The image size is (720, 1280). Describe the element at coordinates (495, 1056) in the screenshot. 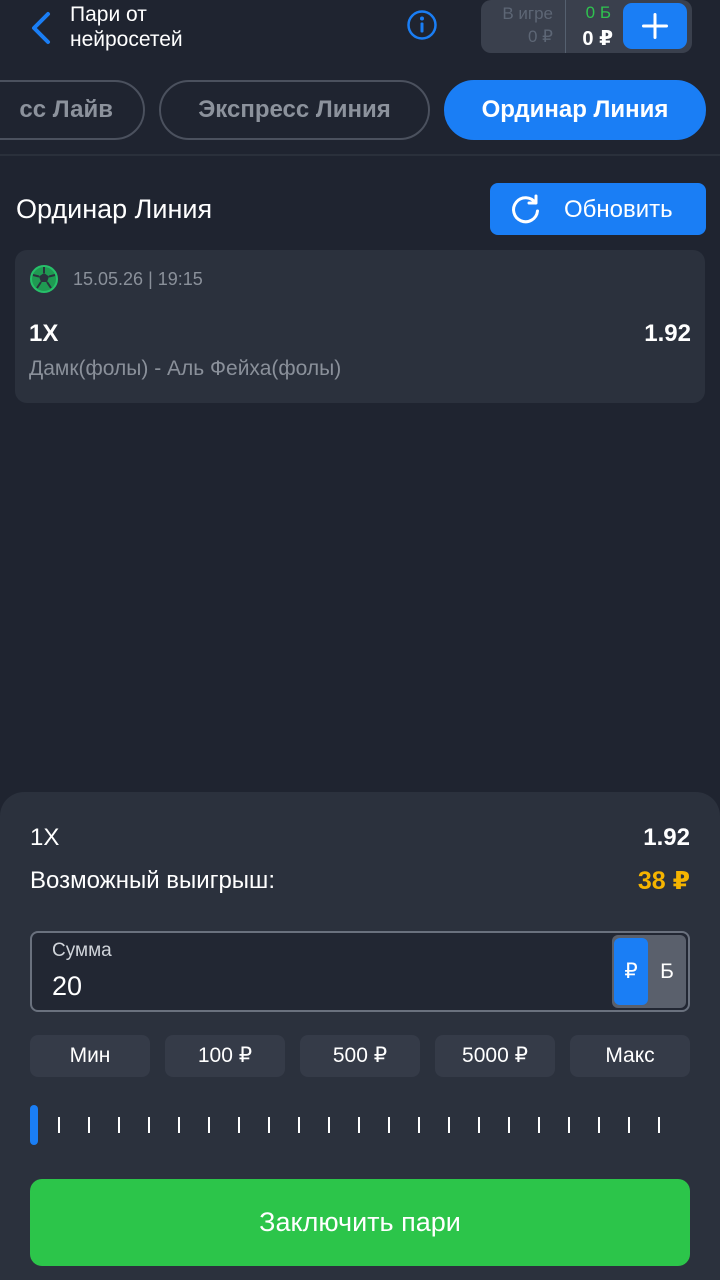

I see `preset-5000-button: 5000 ₽` at that location.